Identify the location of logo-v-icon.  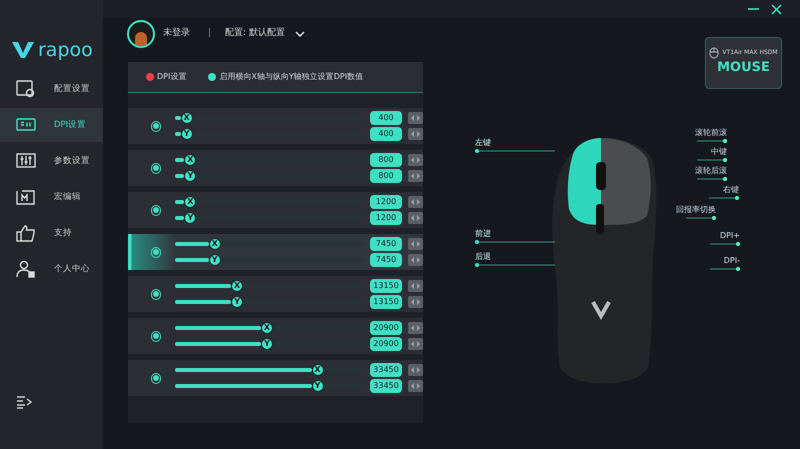
(23, 50).